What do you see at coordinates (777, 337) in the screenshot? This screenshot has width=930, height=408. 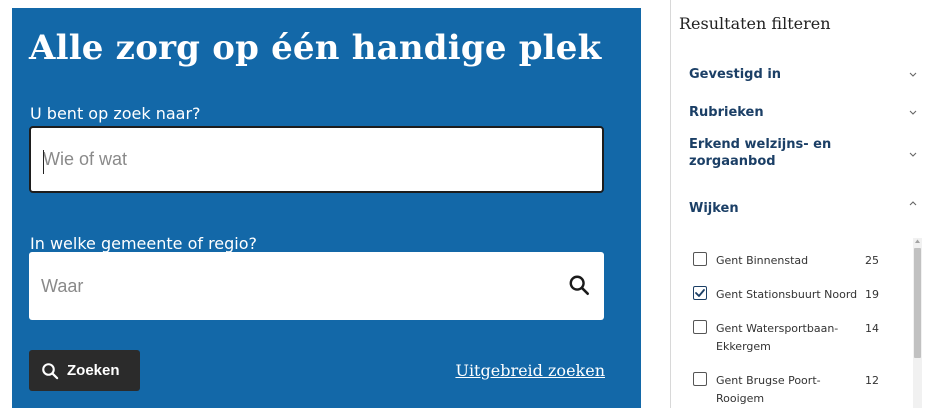 I see `wijk-label: Gent Watersportbaan-Ekkergem` at bounding box center [777, 337].